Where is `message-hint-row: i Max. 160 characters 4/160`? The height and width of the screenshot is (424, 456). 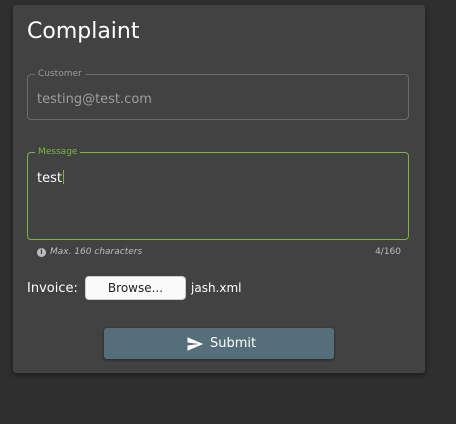
message-hint-row: i Max. 160 characters 4/160 is located at coordinates (219, 253).